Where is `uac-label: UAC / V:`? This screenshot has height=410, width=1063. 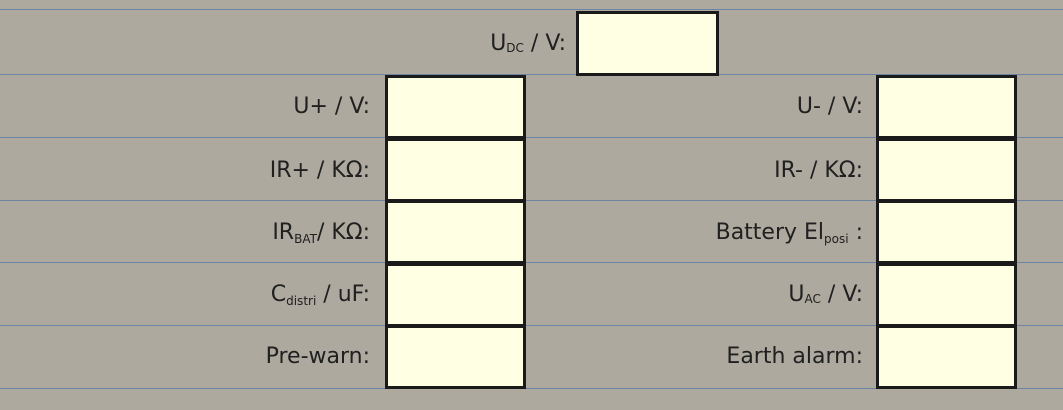 uac-label: UAC / V: is located at coordinates (825, 294).